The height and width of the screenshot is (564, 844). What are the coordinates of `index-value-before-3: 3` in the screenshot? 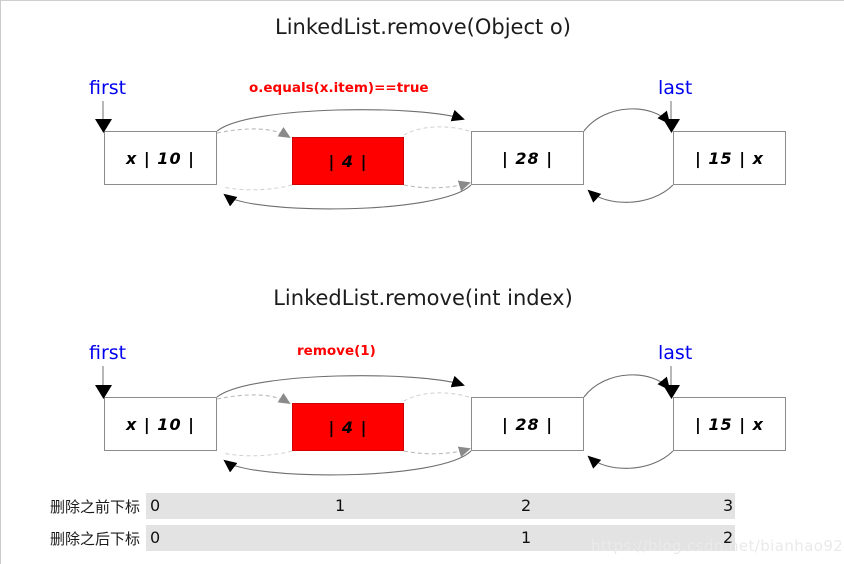 It's located at (728, 505).